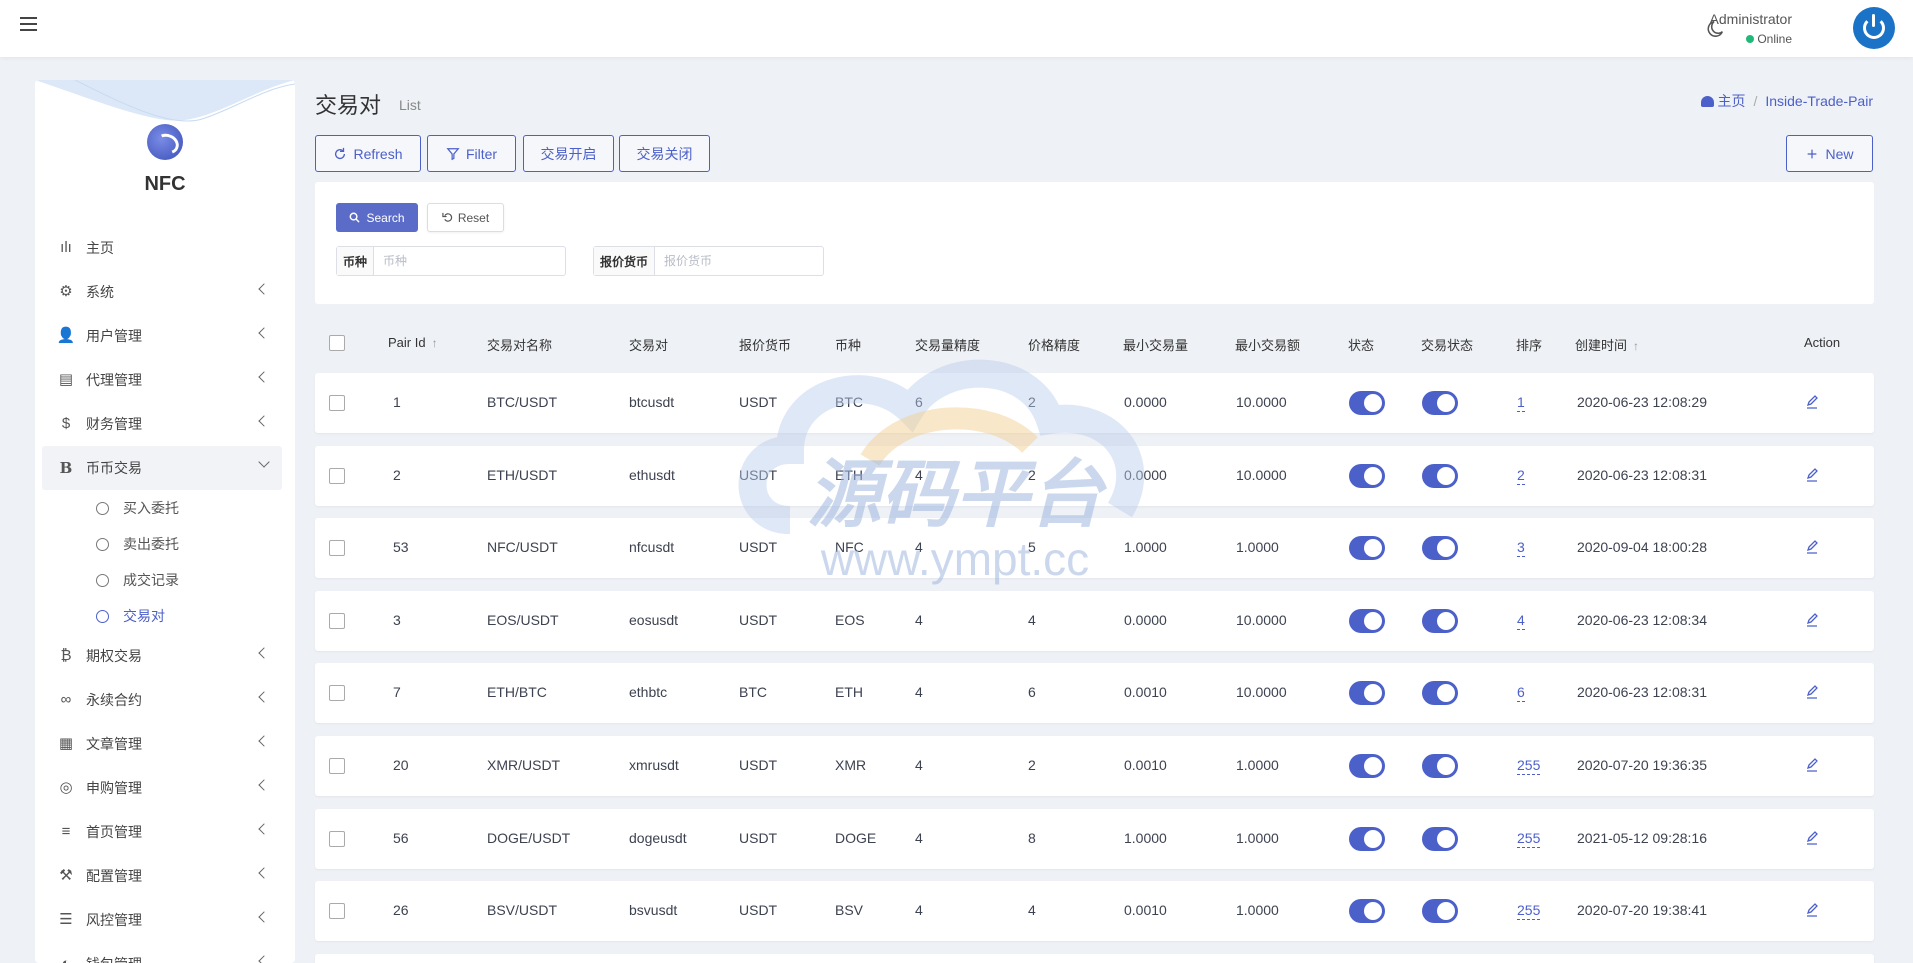 The image size is (1913, 963). What do you see at coordinates (1094, 958) in the screenshot?
I see `table-row` at bounding box center [1094, 958].